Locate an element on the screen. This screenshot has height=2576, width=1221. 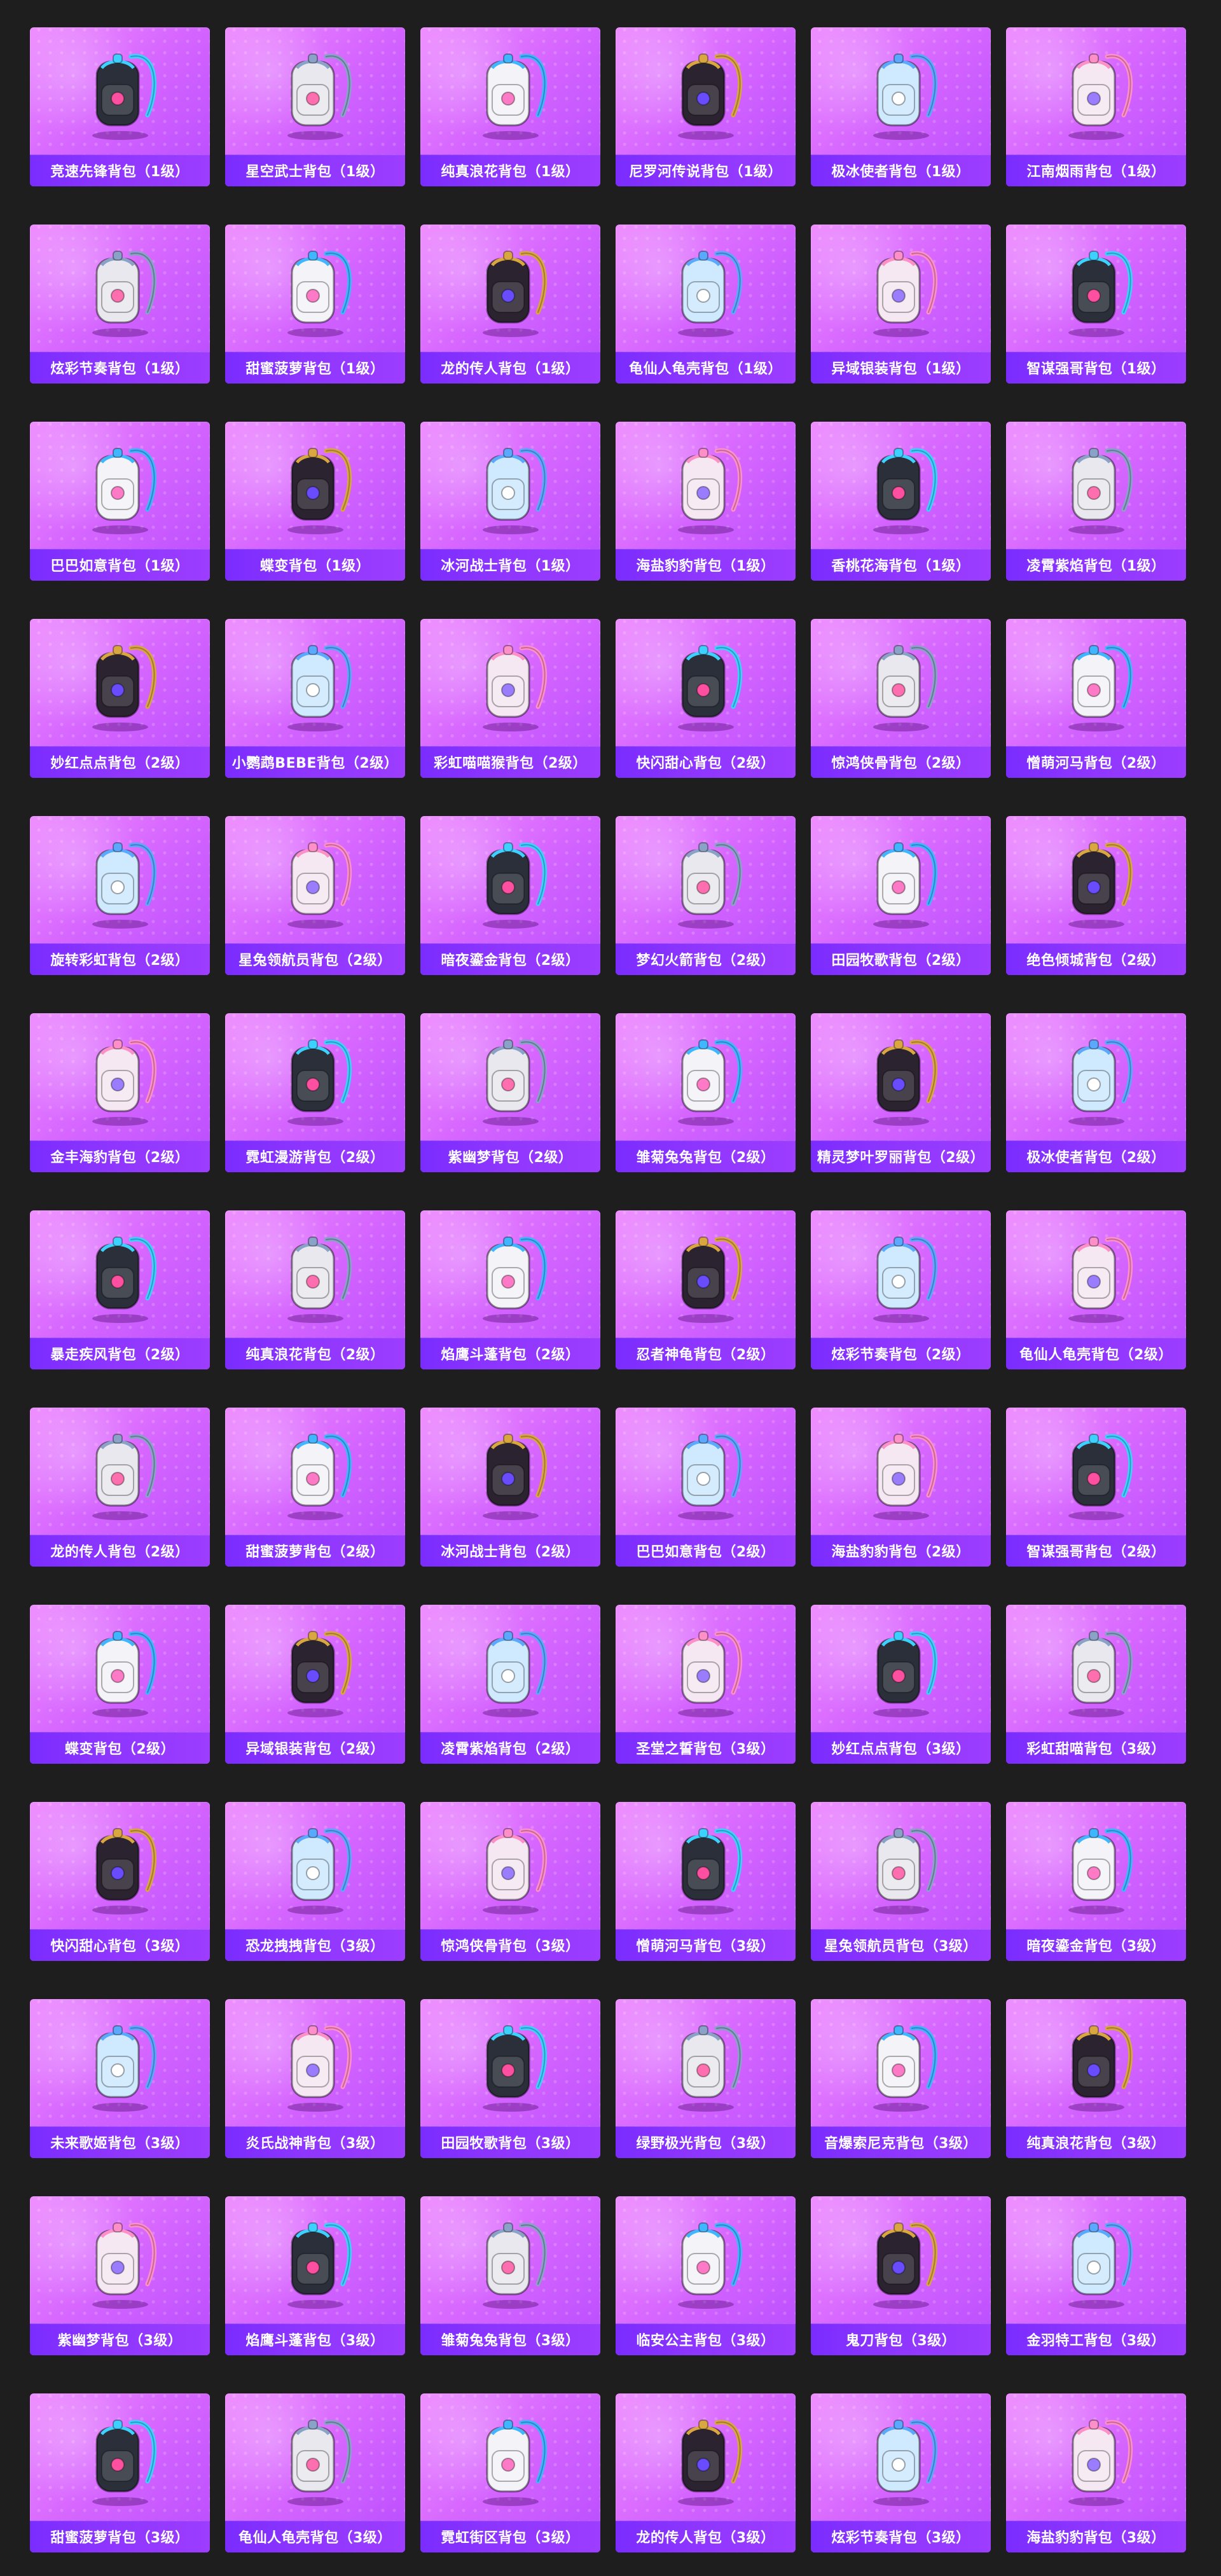
backpack-card: 彩虹甜喵背包（3级） is located at coordinates (1096, 1684).